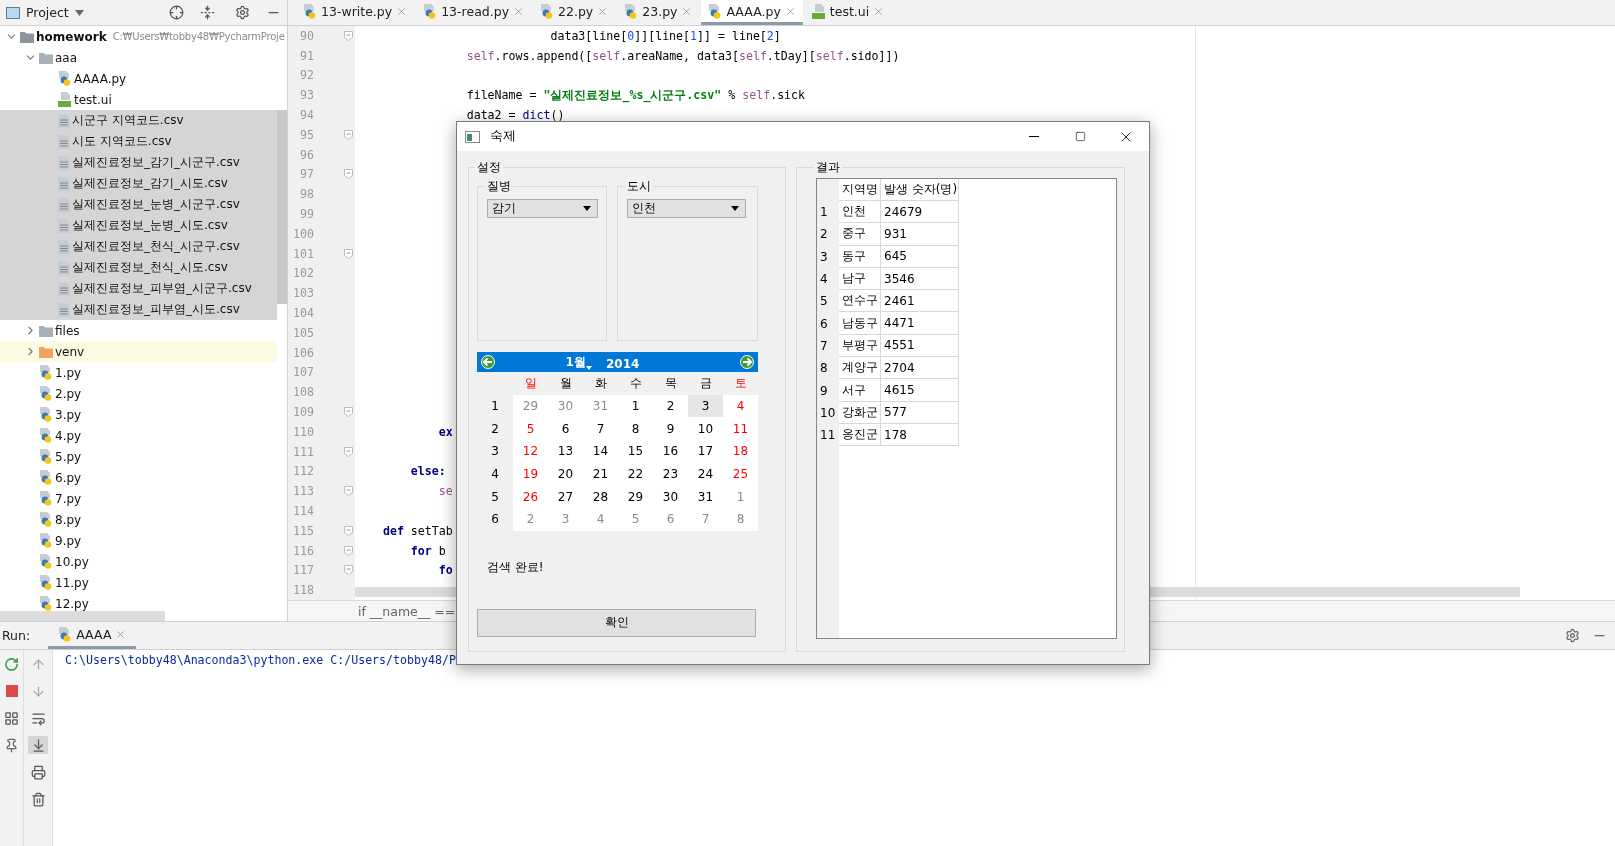  What do you see at coordinates (176, 12) in the screenshot?
I see `locate-icon` at bounding box center [176, 12].